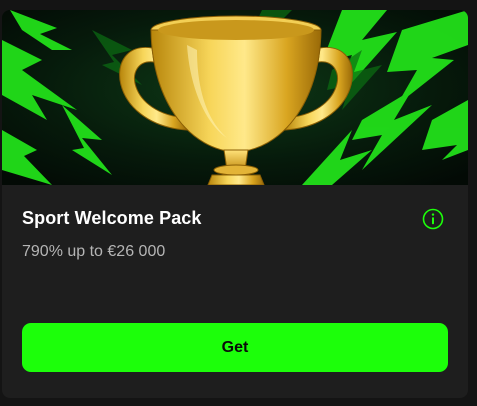 The image size is (477, 406). I want to click on promo-title: Sport Welcome Pack, so click(112, 218).